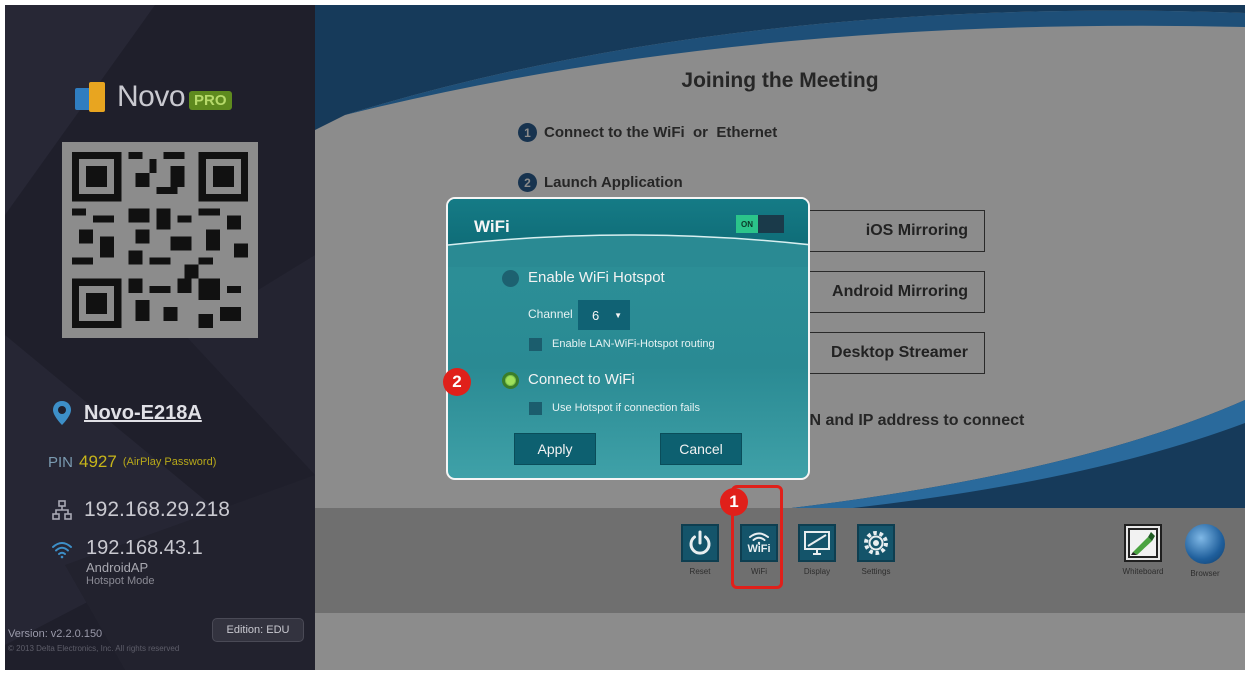 The height and width of the screenshot is (673, 1249). What do you see at coordinates (1205, 573) in the screenshot?
I see `browser-label: Browser` at bounding box center [1205, 573].